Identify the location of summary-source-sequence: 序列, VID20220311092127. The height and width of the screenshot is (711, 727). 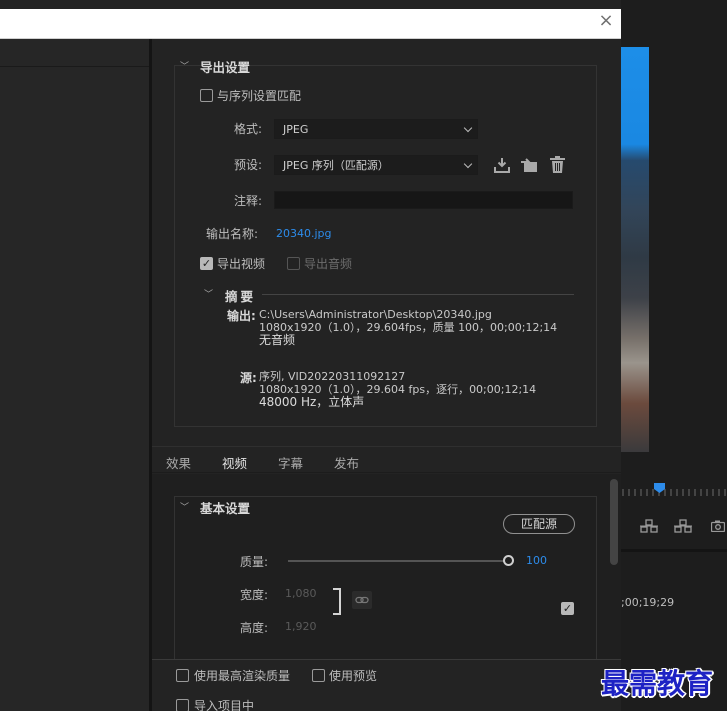
(332, 376).